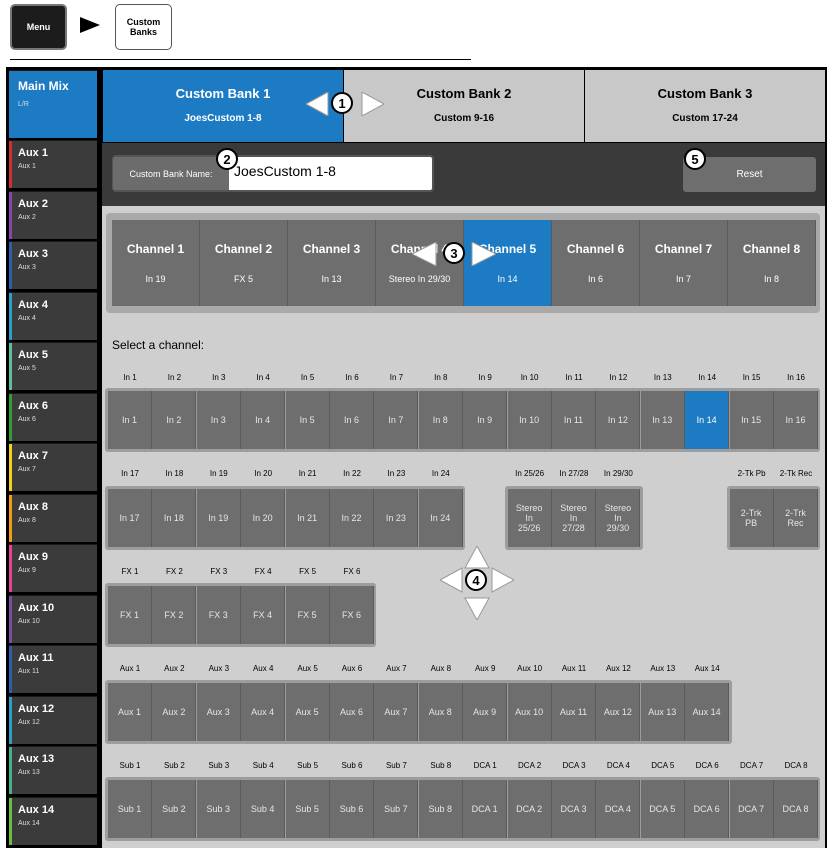  Describe the element at coordinates (396, 518) in the screenshot. I see `channel-button-in-23: In 23` at that location.